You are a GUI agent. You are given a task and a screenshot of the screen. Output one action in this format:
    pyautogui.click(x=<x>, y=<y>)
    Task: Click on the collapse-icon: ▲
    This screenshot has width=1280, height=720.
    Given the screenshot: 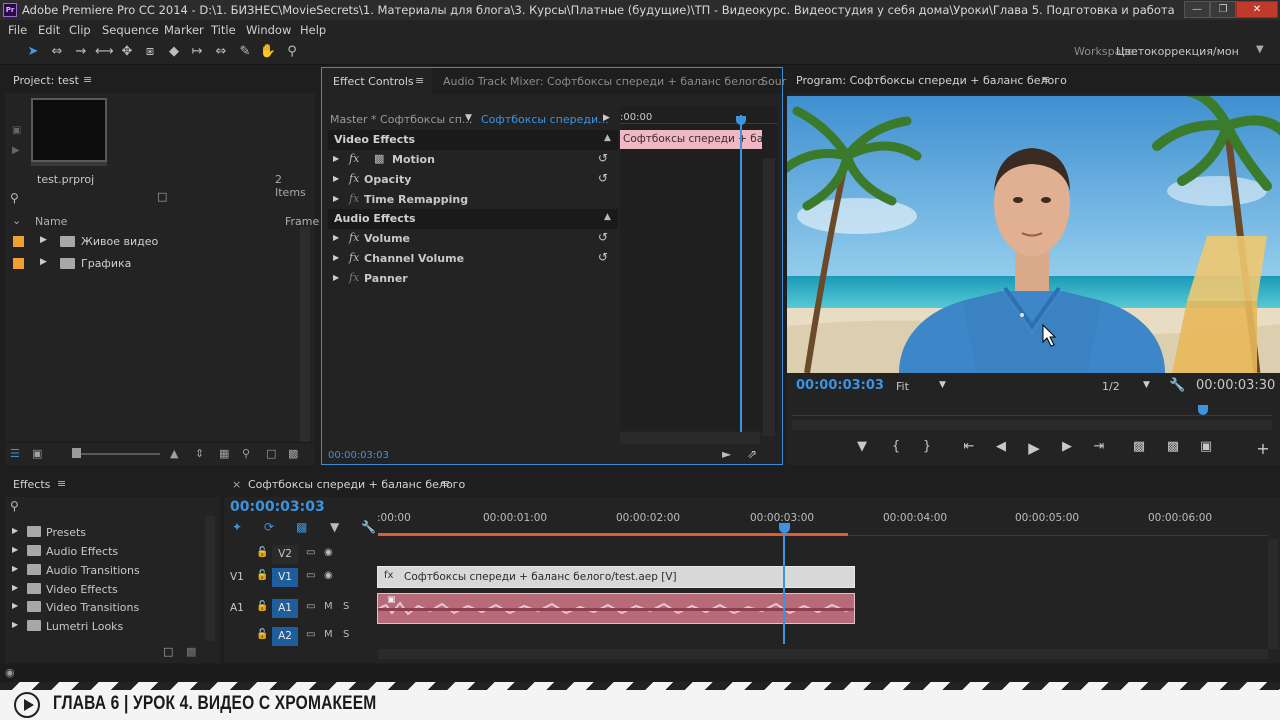 What is the action you would take?
    pyautogui.click(x=607, y=217)
    